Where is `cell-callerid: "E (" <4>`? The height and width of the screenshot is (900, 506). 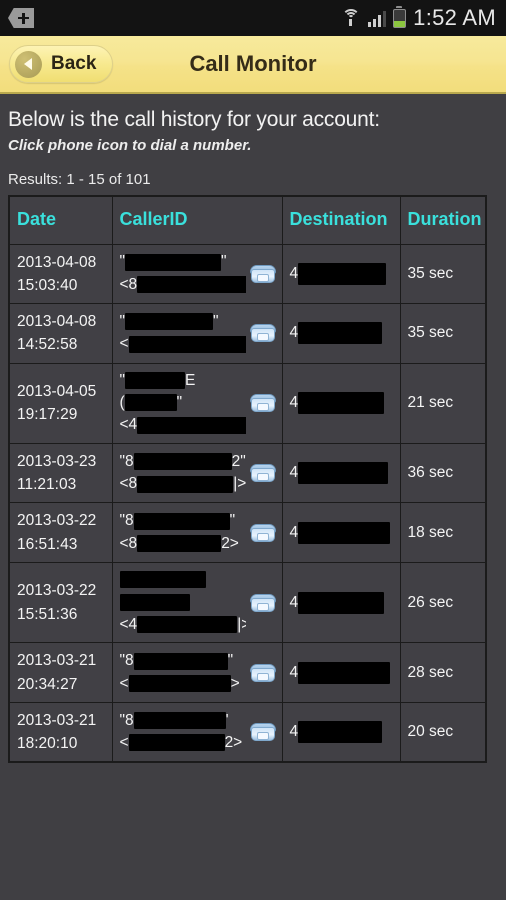
cell-callerid: "E (" <4> is located at coordinates (197, 403).